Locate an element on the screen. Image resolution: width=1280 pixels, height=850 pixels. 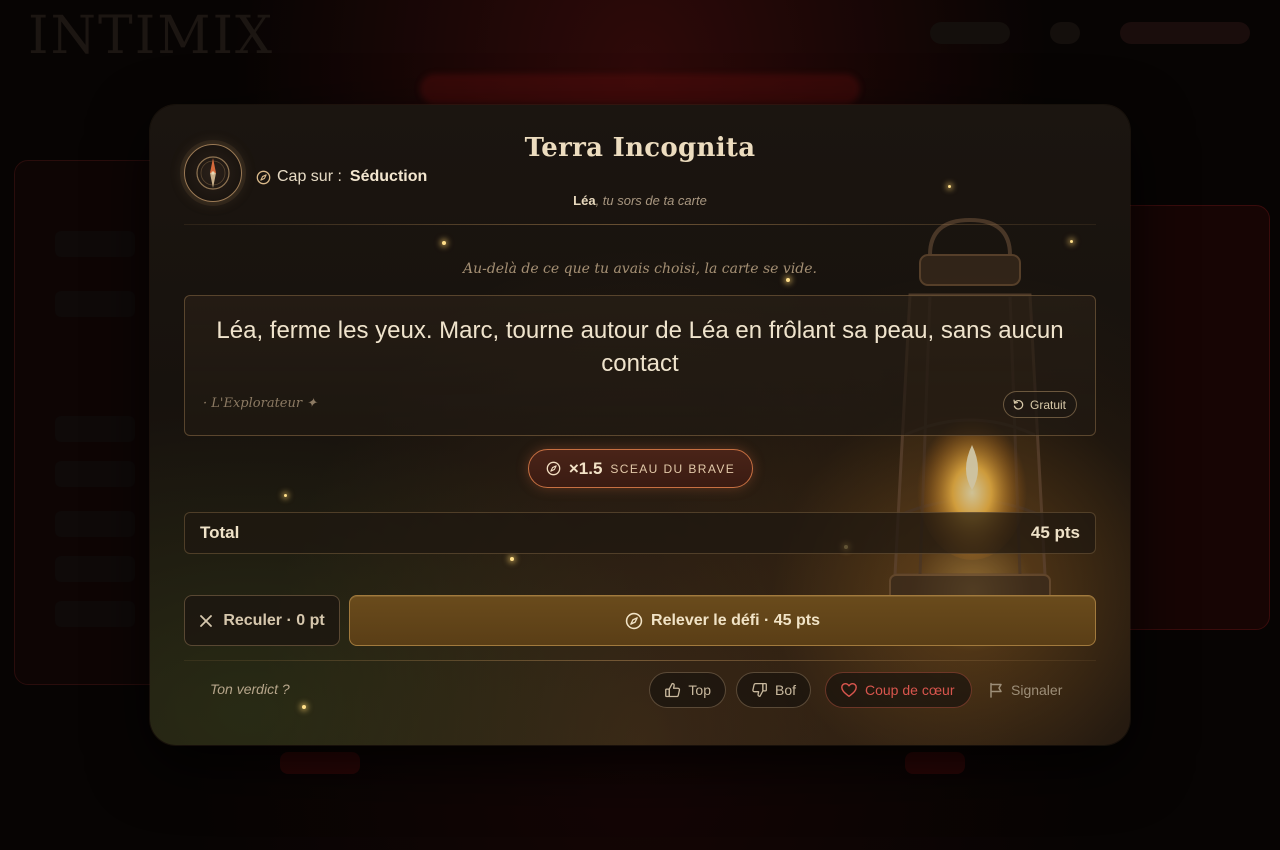
heart-icon is located at coordinates (849, 690).